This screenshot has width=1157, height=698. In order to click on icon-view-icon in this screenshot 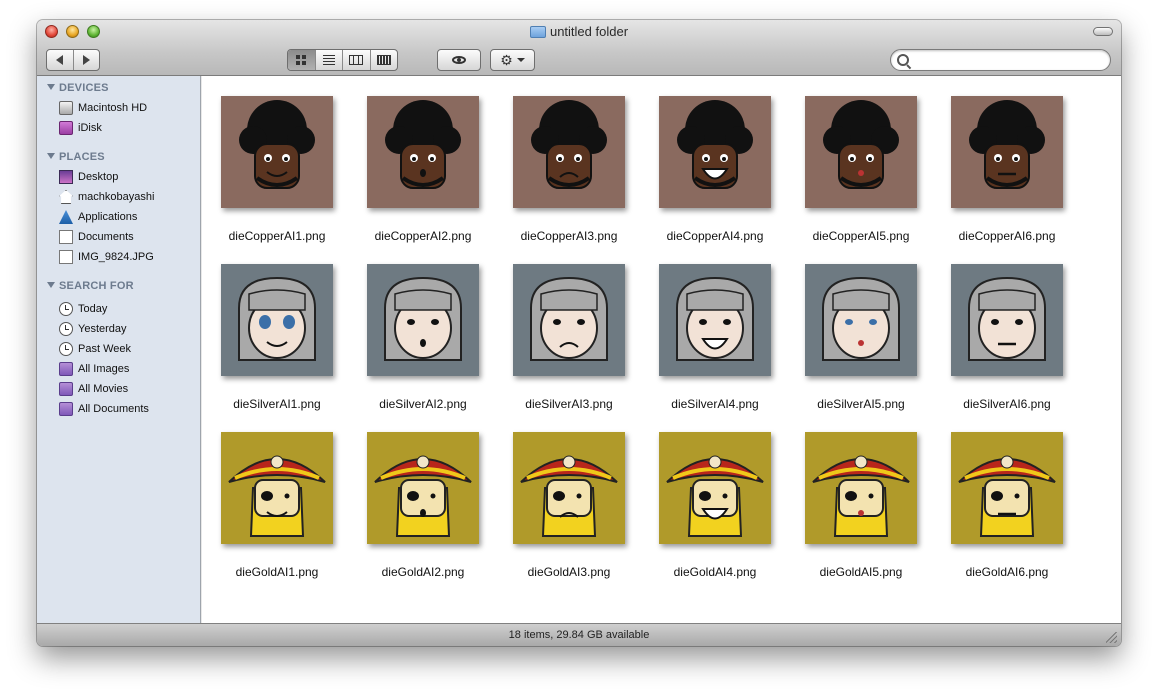, I will do `click(301, 60)`.